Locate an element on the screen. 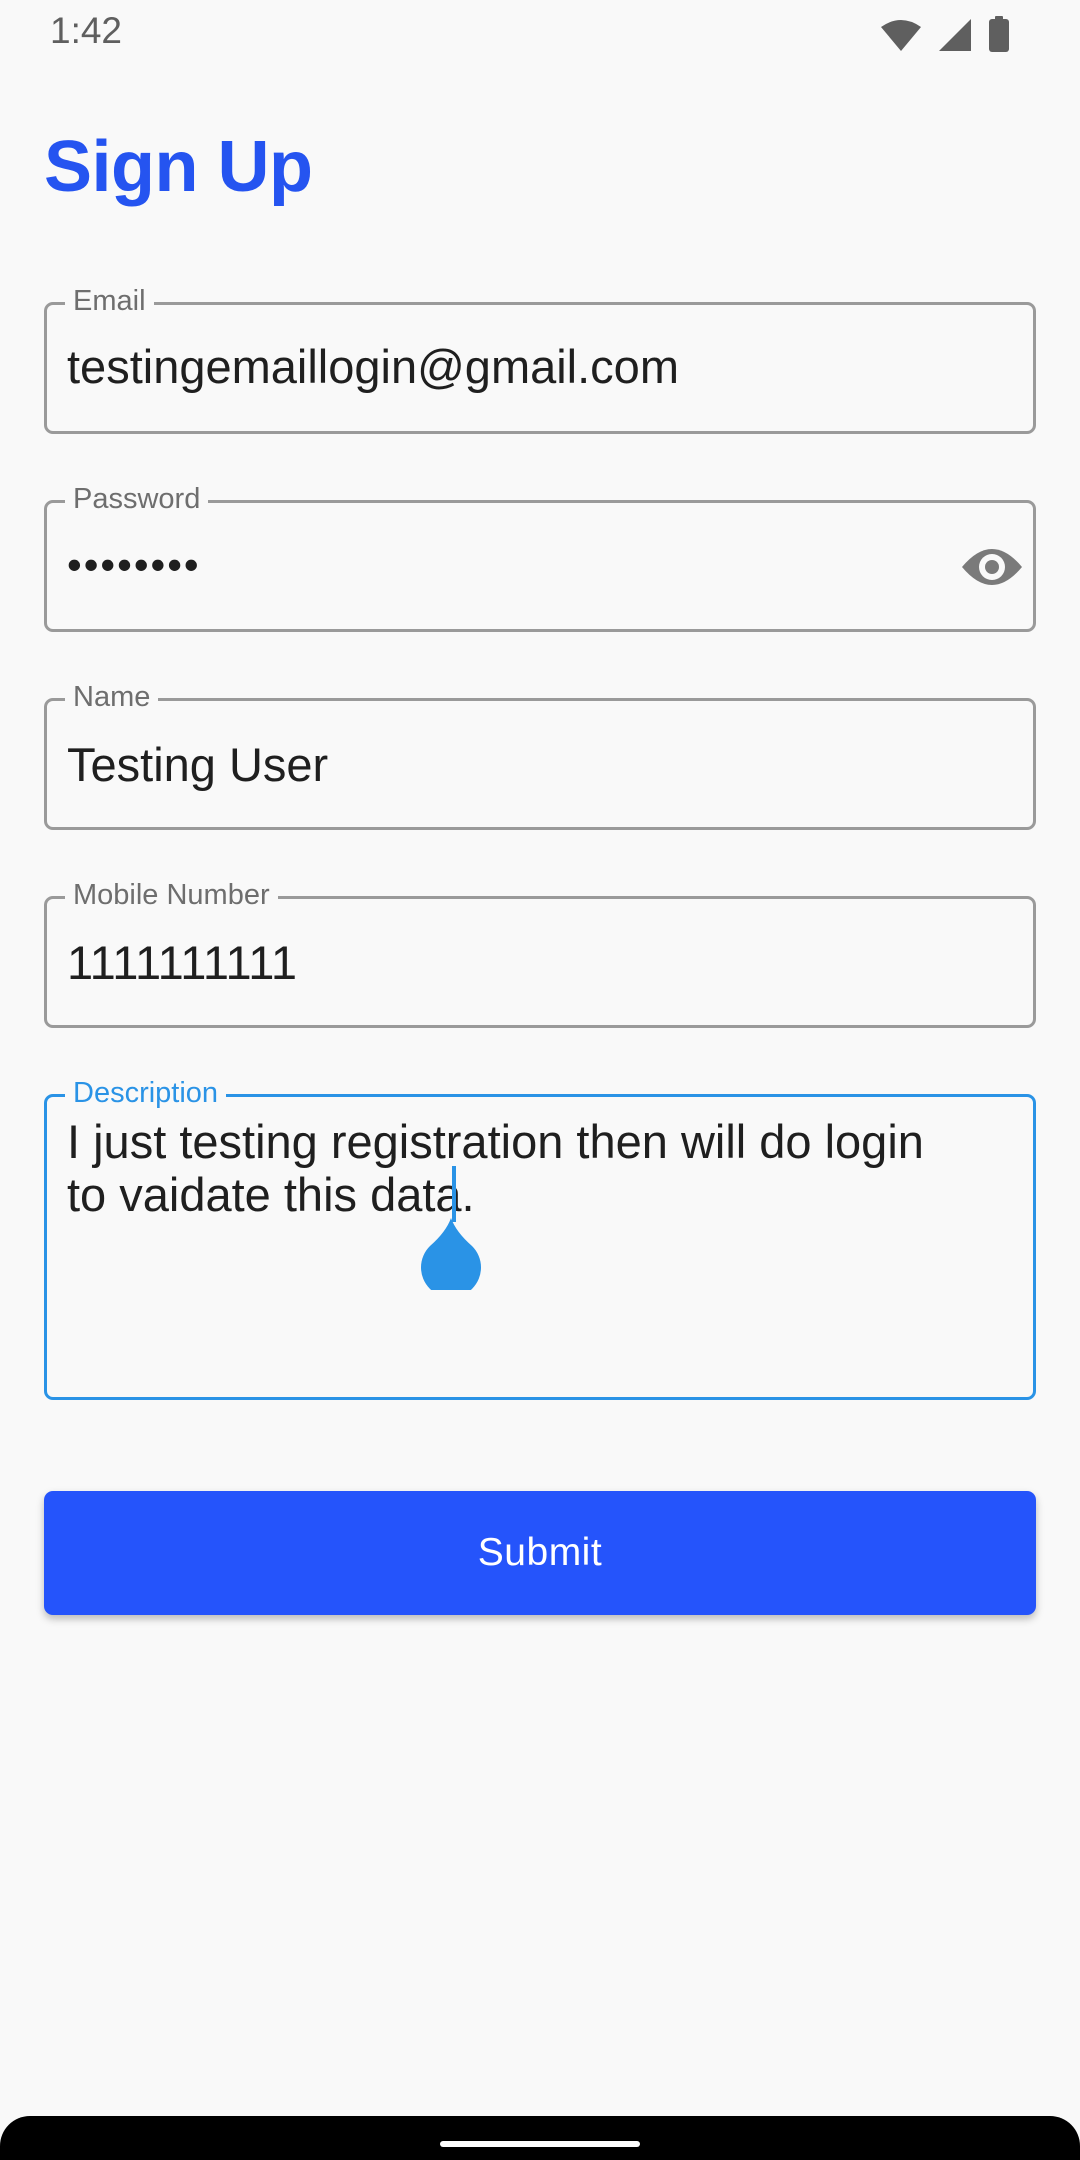 This screenshot has height=2160, width=1080. home-indicator is located at coordinates (540, 2144).